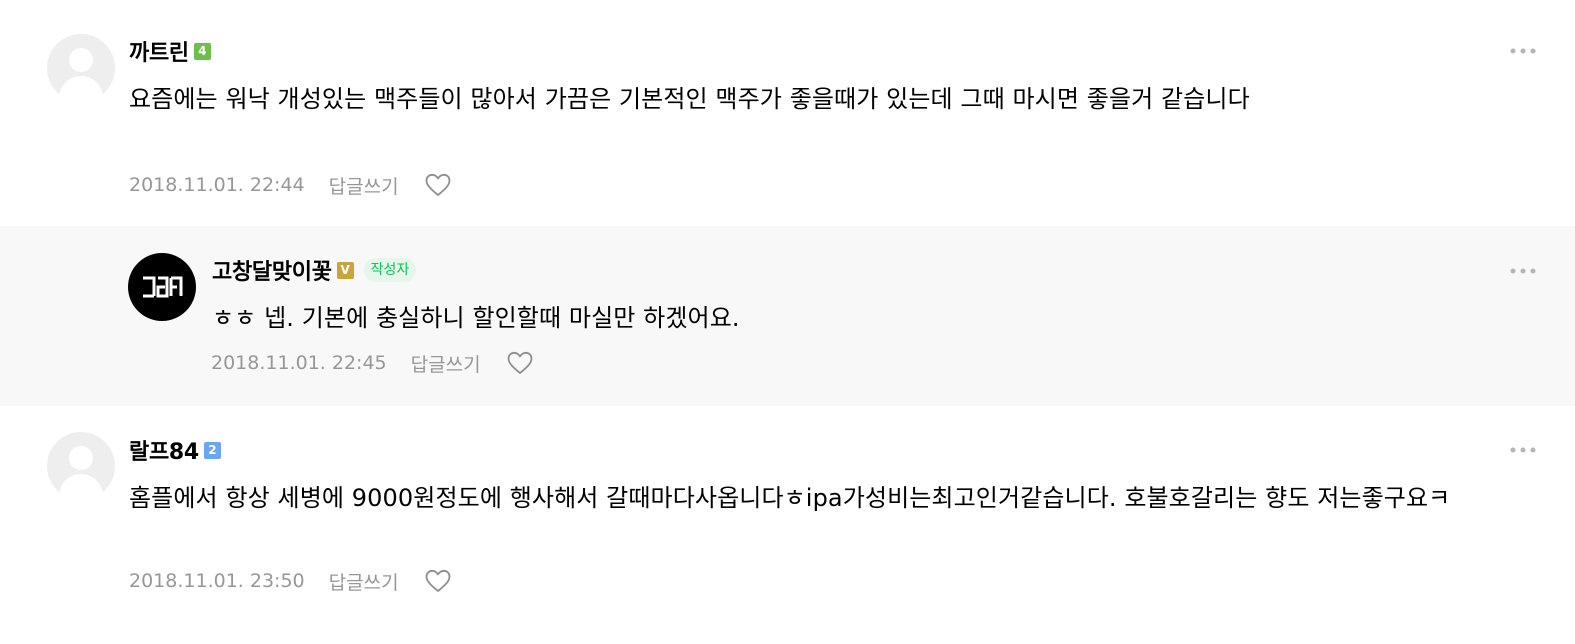  I want to click on comment-header: 랄프84 2, so click(175, 450).